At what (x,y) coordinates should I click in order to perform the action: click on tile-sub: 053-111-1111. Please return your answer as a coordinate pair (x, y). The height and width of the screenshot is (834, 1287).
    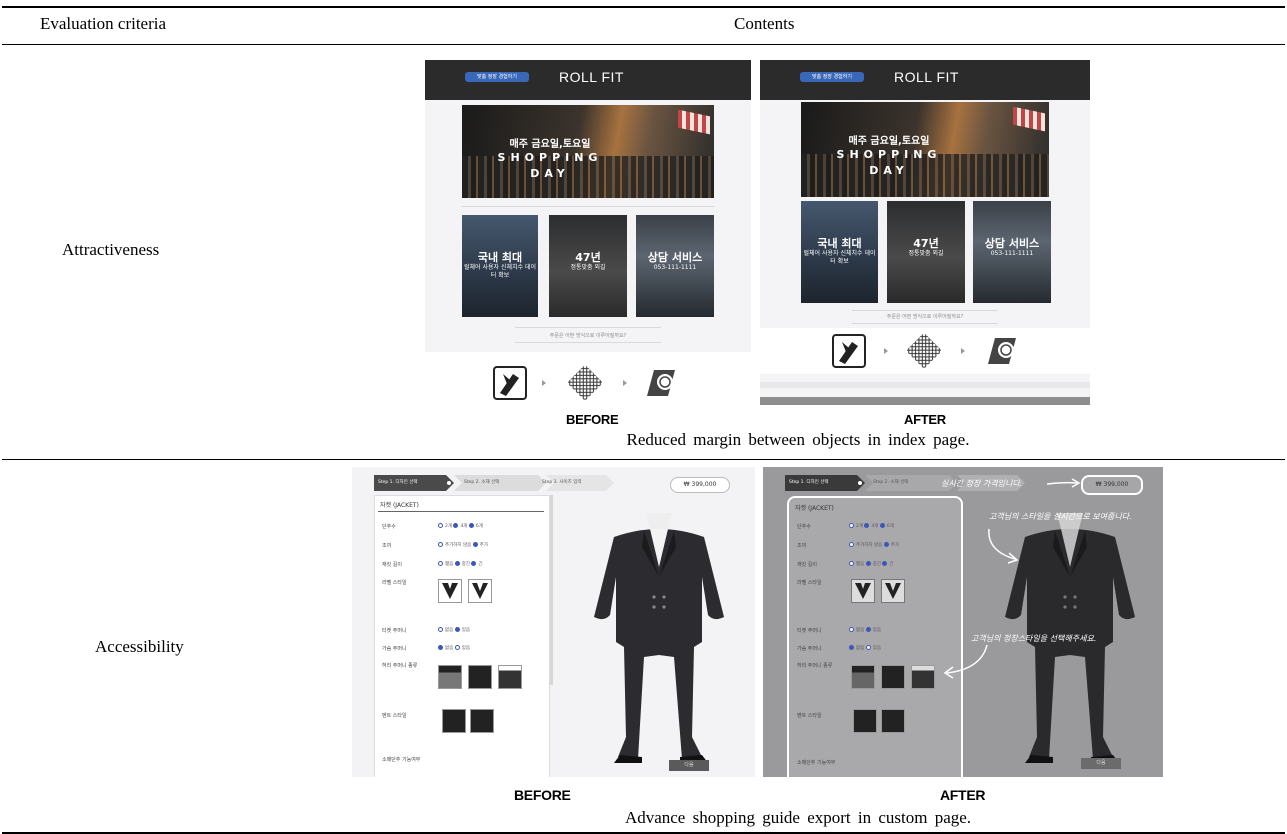
    Looking at the image, I should click on (675, 267).